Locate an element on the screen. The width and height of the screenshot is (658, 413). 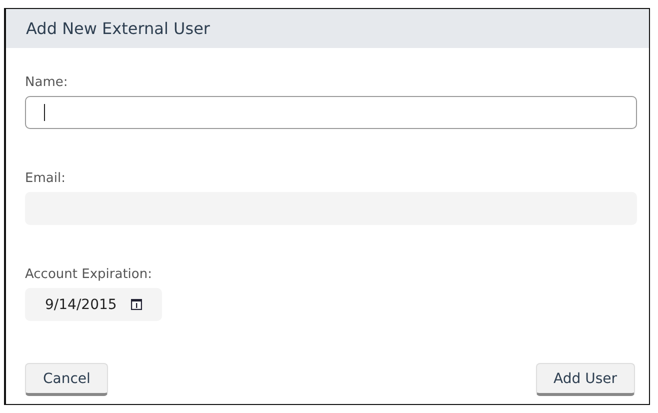
field-label: Name: is located at coordinates (46, 82).